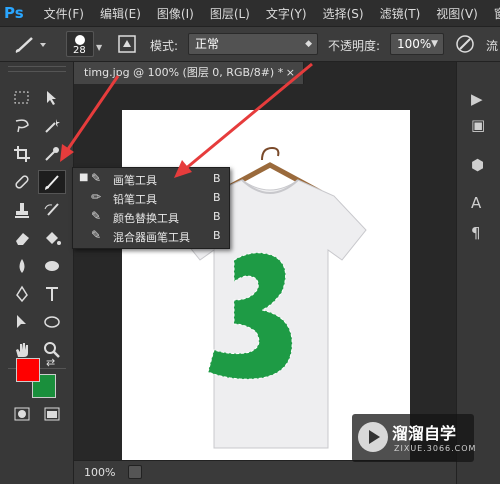  I want to click on annotation-arrows, so click(186, 120).